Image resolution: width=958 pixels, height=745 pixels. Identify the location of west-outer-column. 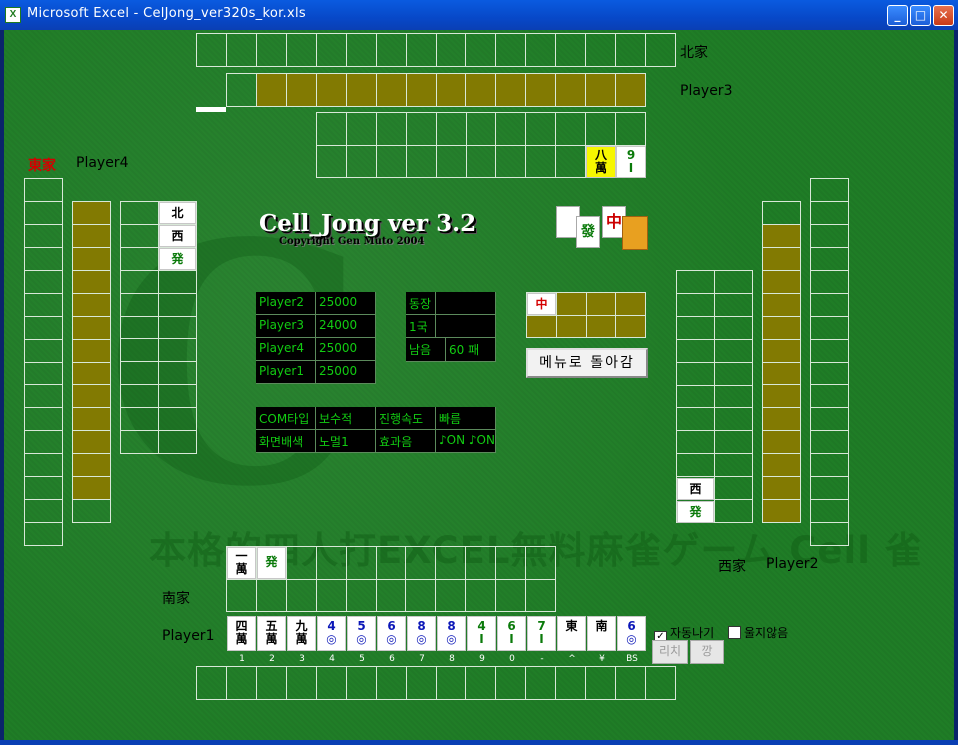
(829, 362).